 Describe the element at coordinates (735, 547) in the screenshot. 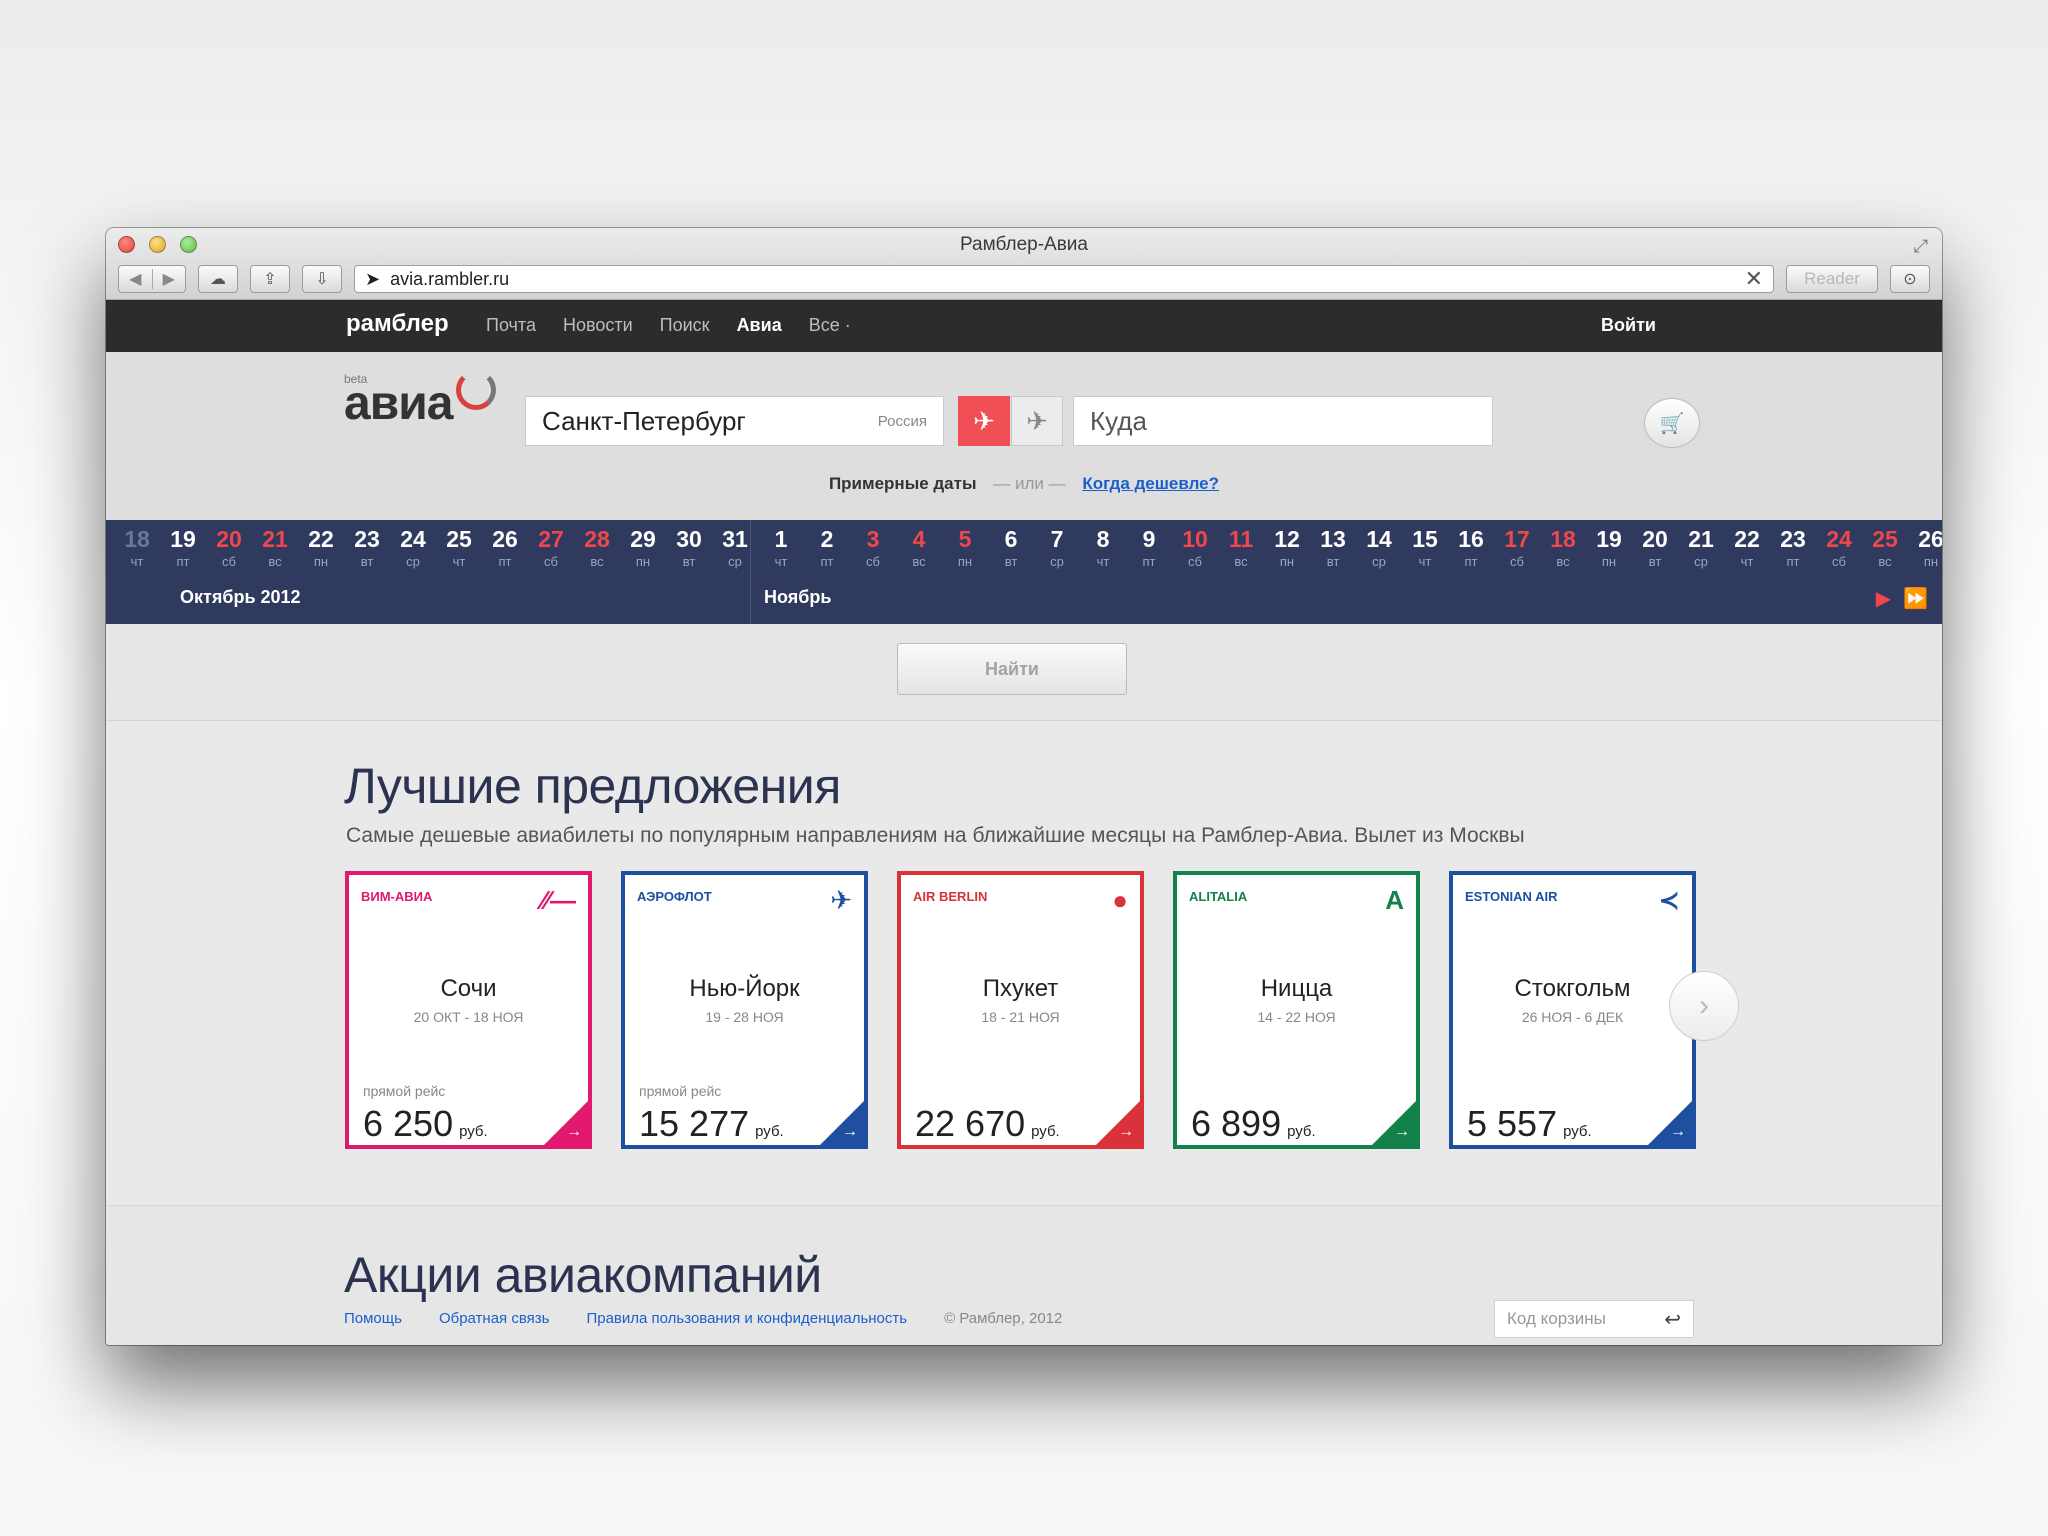

I see `calendar-day: 31 ср` at that location.